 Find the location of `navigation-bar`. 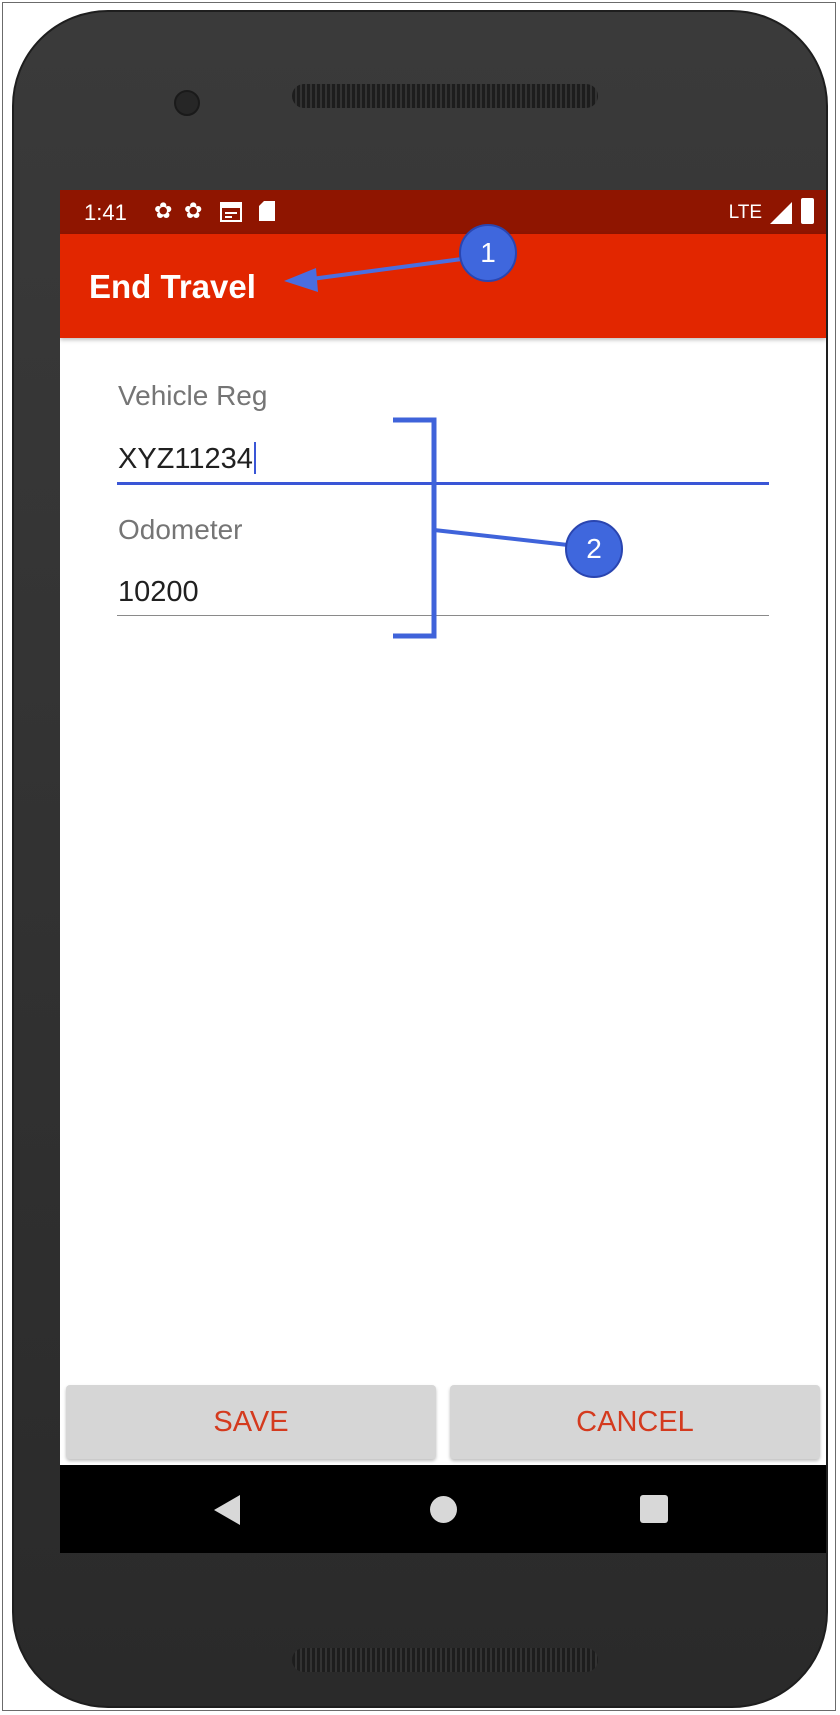

navigation-bar is located at coordinates (443, 1509).